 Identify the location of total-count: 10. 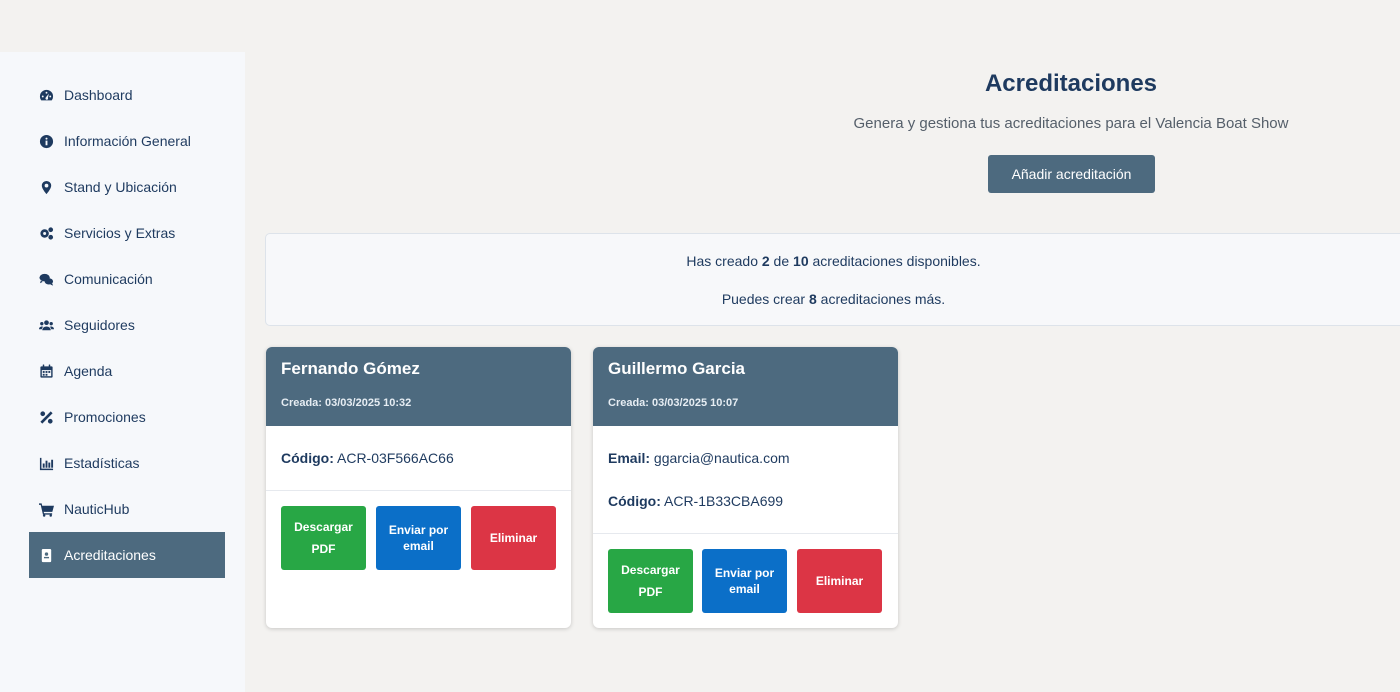
(801, 261).